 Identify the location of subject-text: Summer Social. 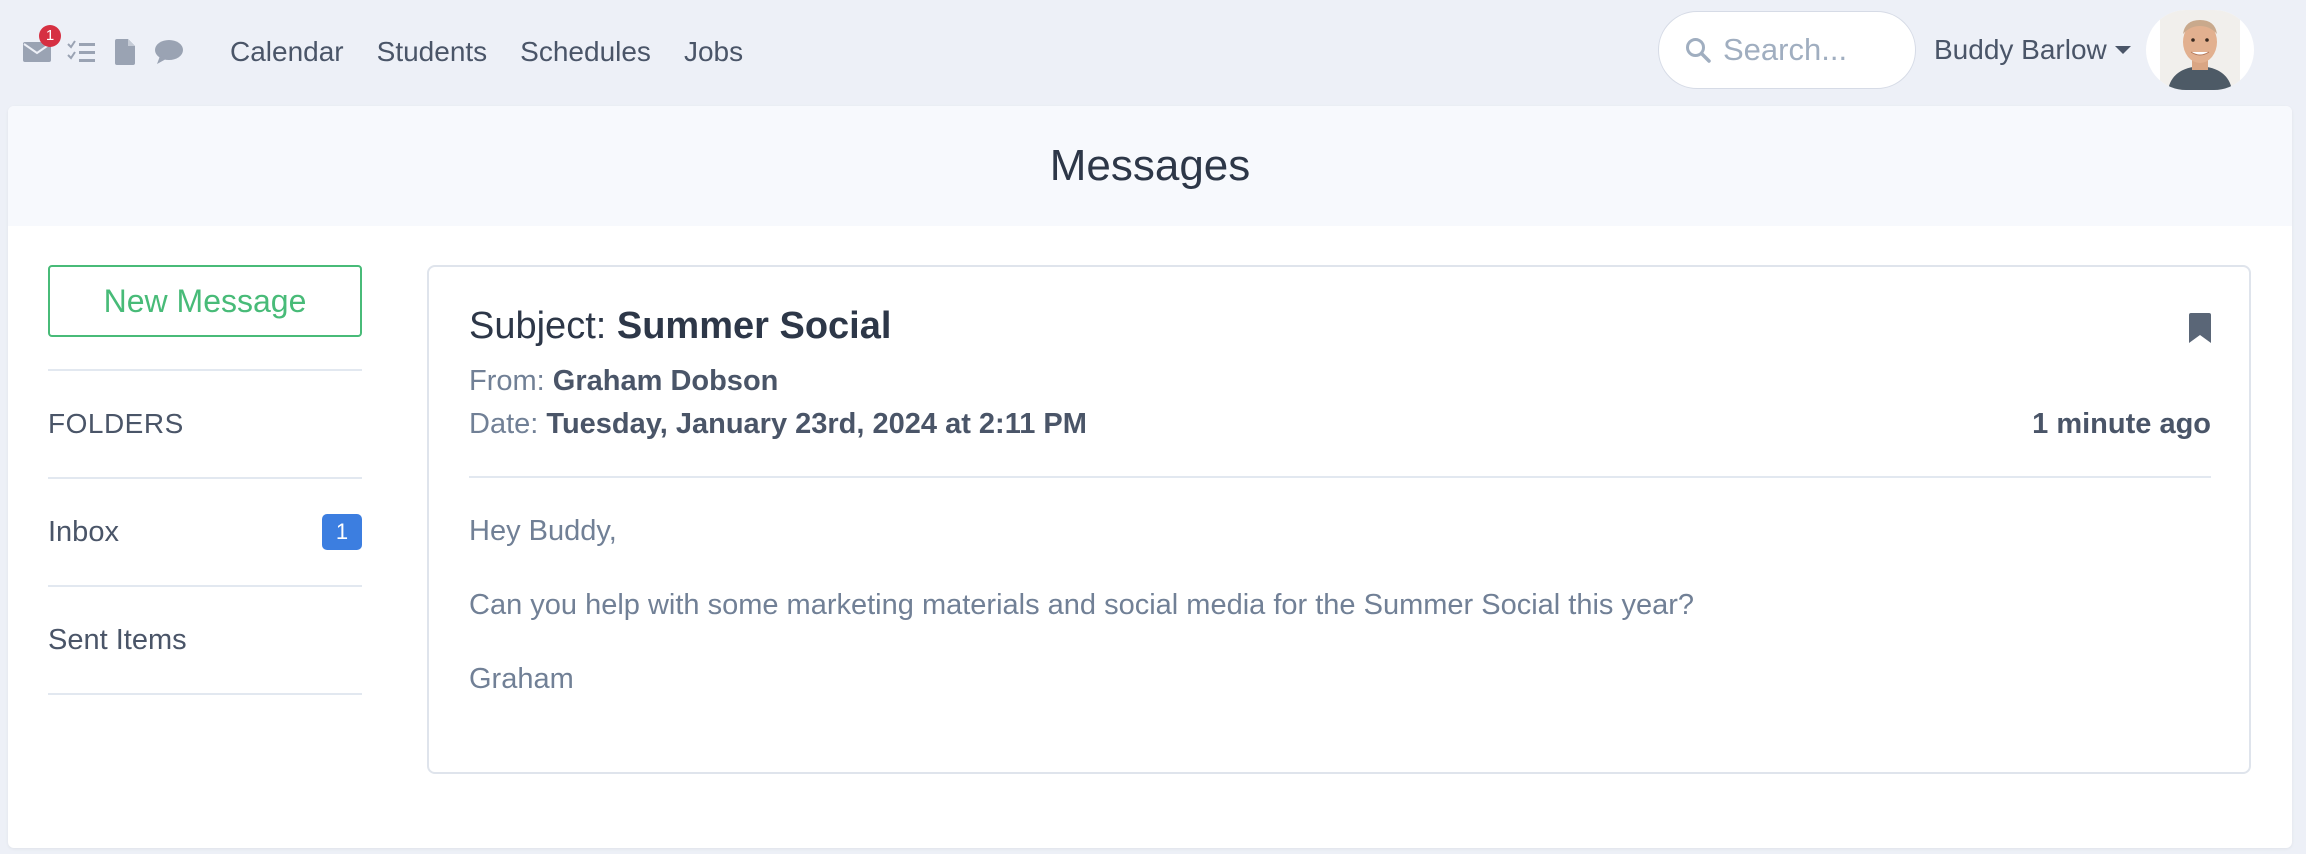
(754, 326).